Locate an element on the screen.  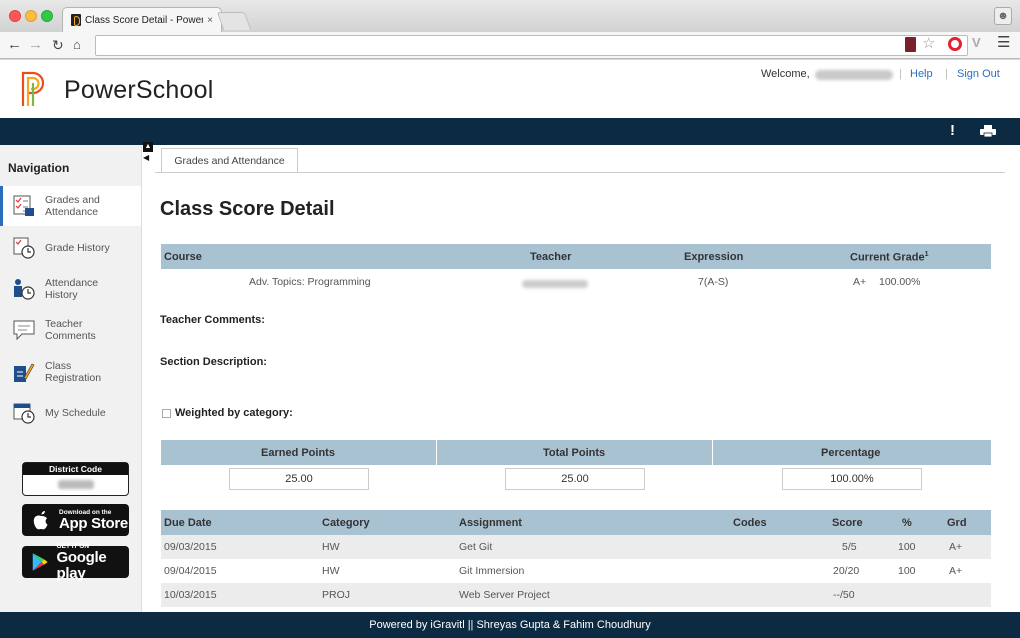
percentage-value: 100.00% is located at coordinates (852, 479).